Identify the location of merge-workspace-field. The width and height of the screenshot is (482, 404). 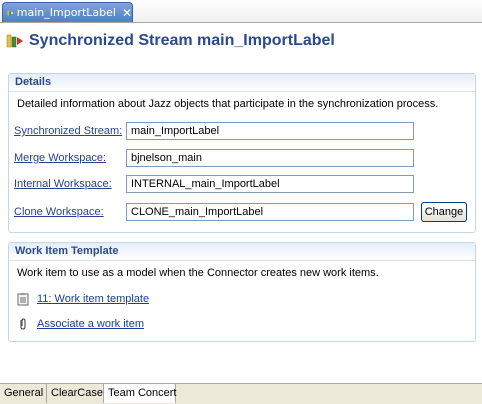
(270, 158).